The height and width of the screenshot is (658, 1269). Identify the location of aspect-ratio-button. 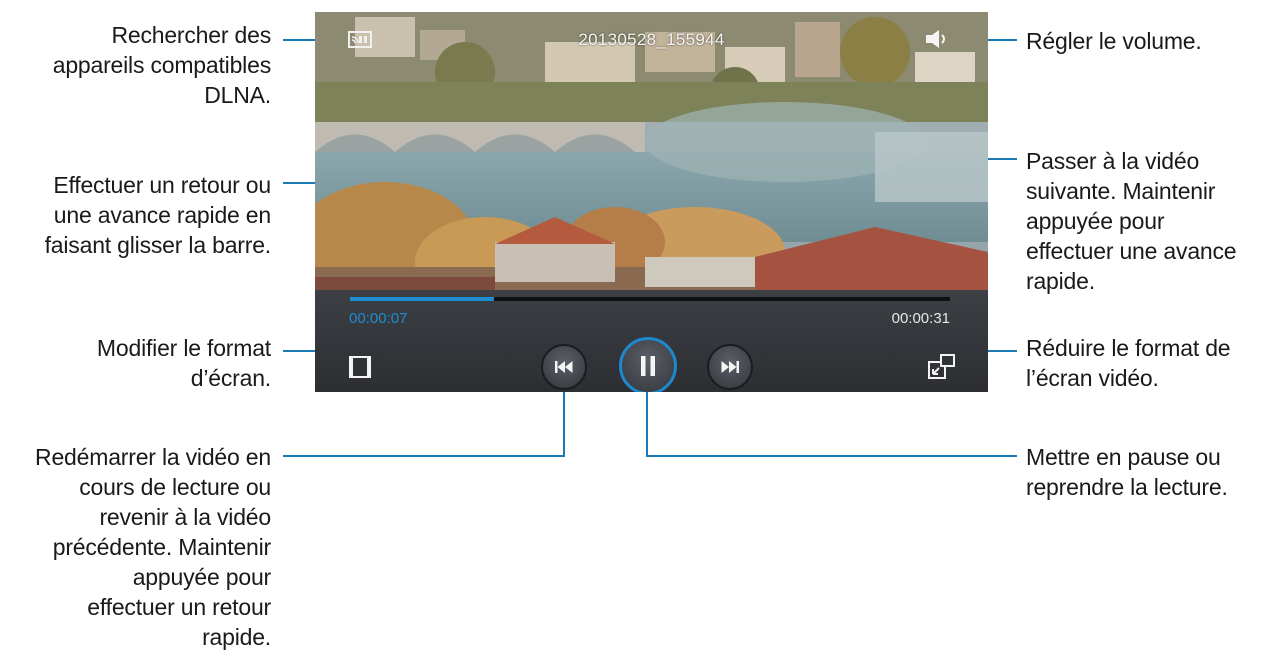
(360, 367).